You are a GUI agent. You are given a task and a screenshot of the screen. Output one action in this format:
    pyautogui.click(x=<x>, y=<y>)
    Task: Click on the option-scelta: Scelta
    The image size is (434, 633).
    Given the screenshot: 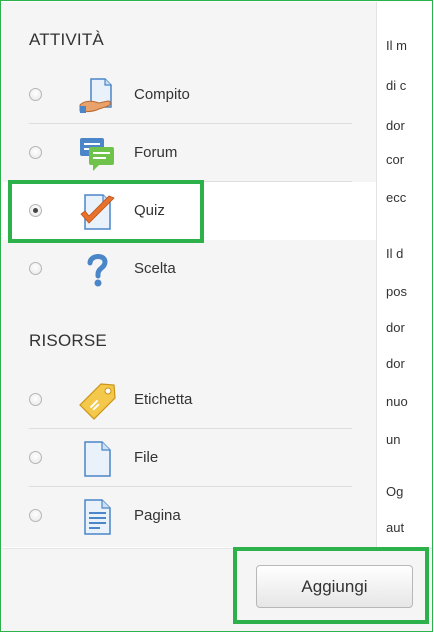 What is the action you would take?
    pyautogui.click(x=189, y=269)
    